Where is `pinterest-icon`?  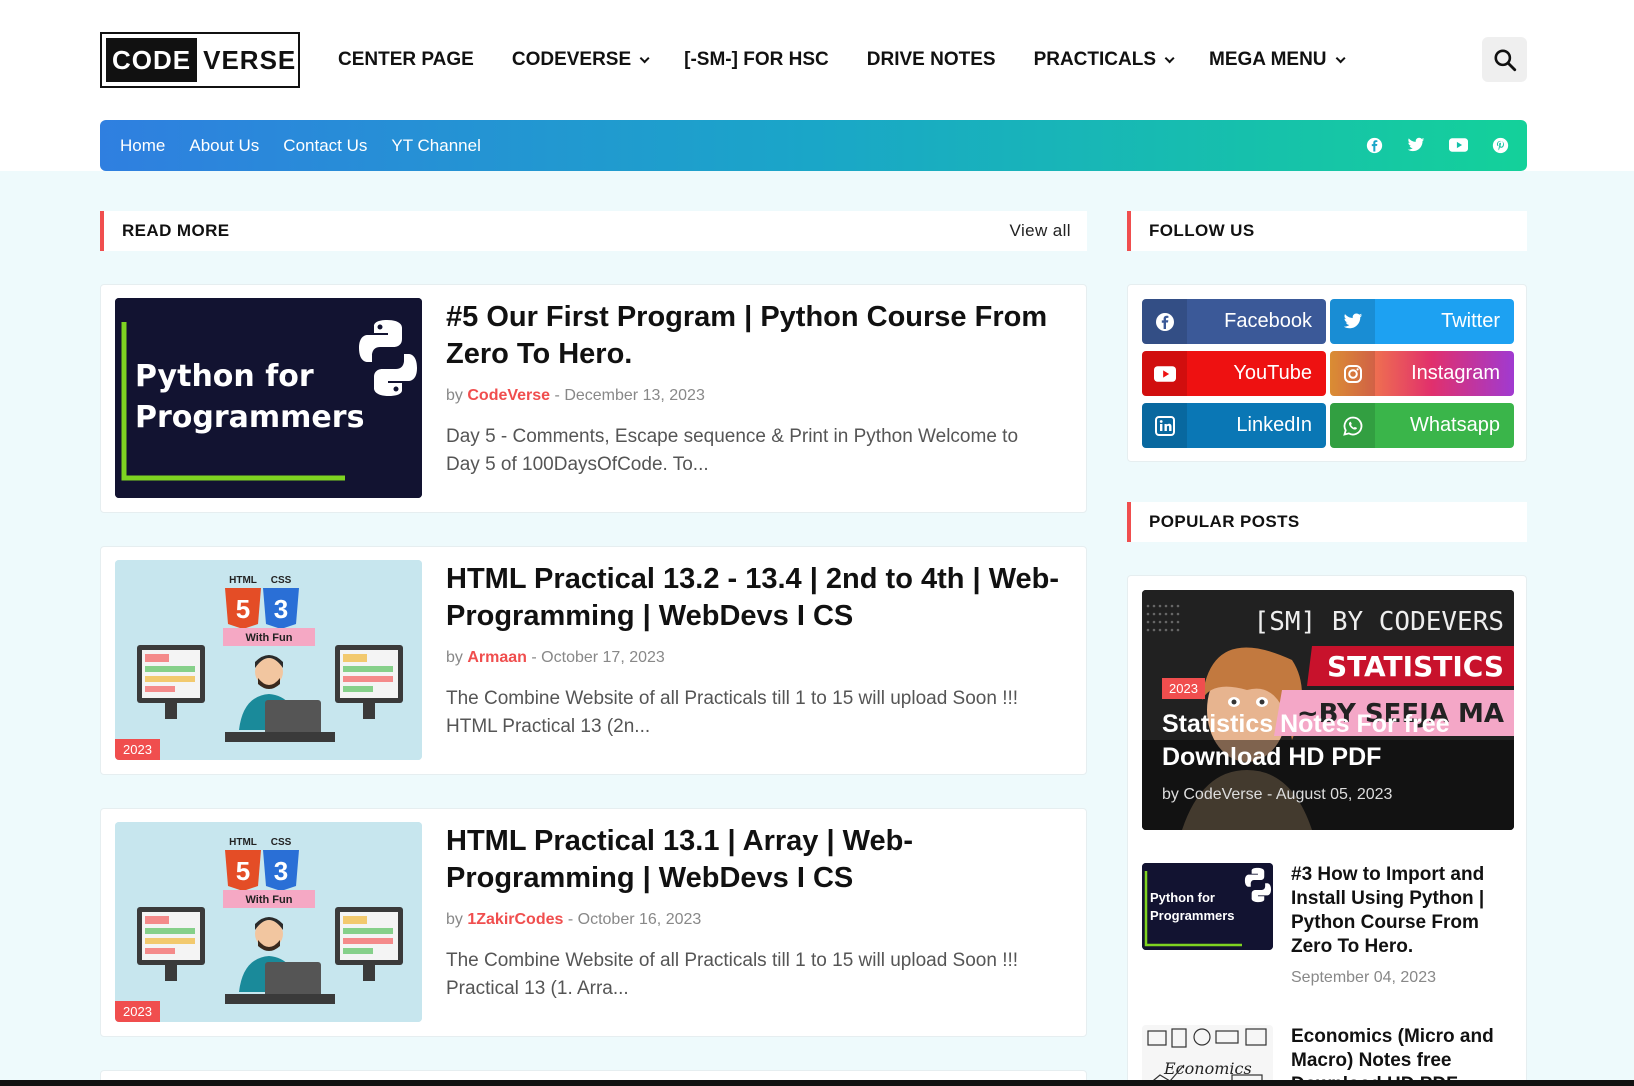
pinterest-icon is located at coordinates (1500, 145).